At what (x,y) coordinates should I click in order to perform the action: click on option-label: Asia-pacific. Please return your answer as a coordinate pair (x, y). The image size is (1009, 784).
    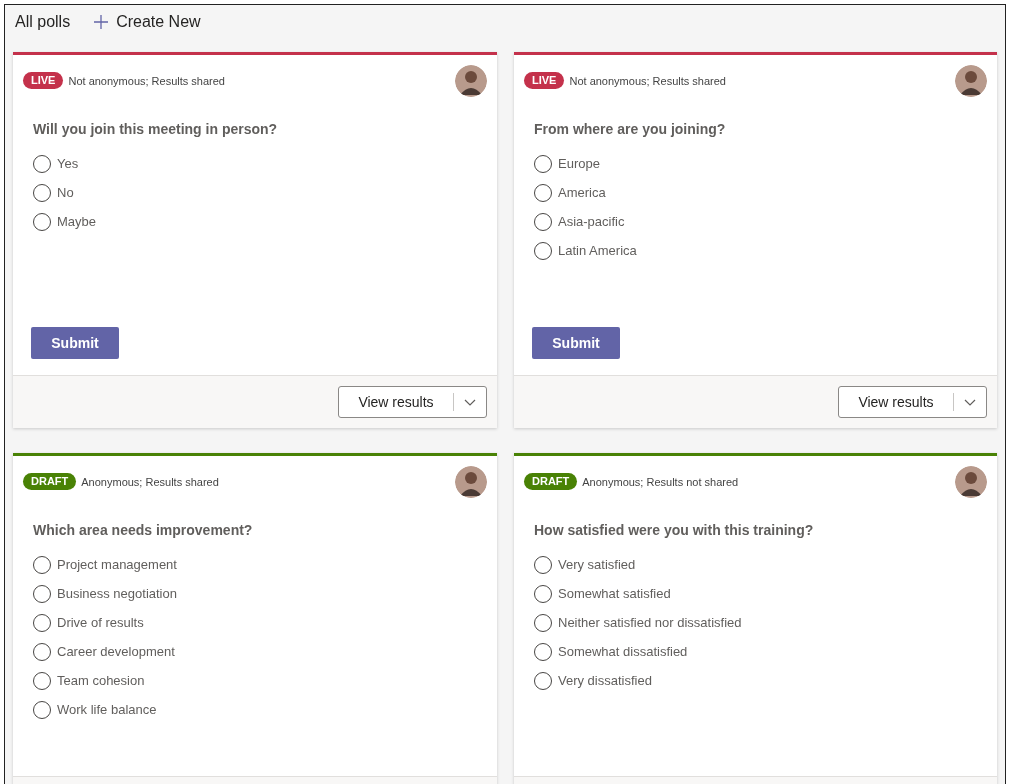
    Looking at the image, I should click on (591, 221).